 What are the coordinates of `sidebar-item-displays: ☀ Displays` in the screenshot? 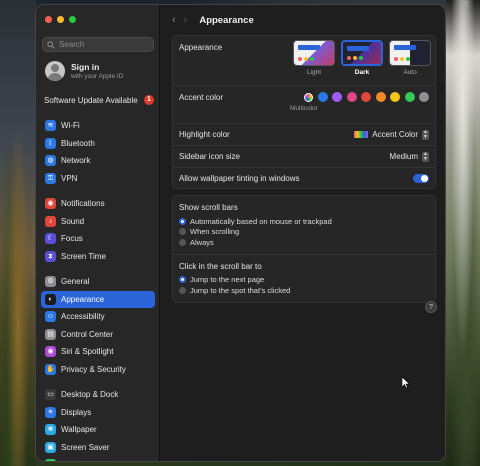 It's located at (98, 413).